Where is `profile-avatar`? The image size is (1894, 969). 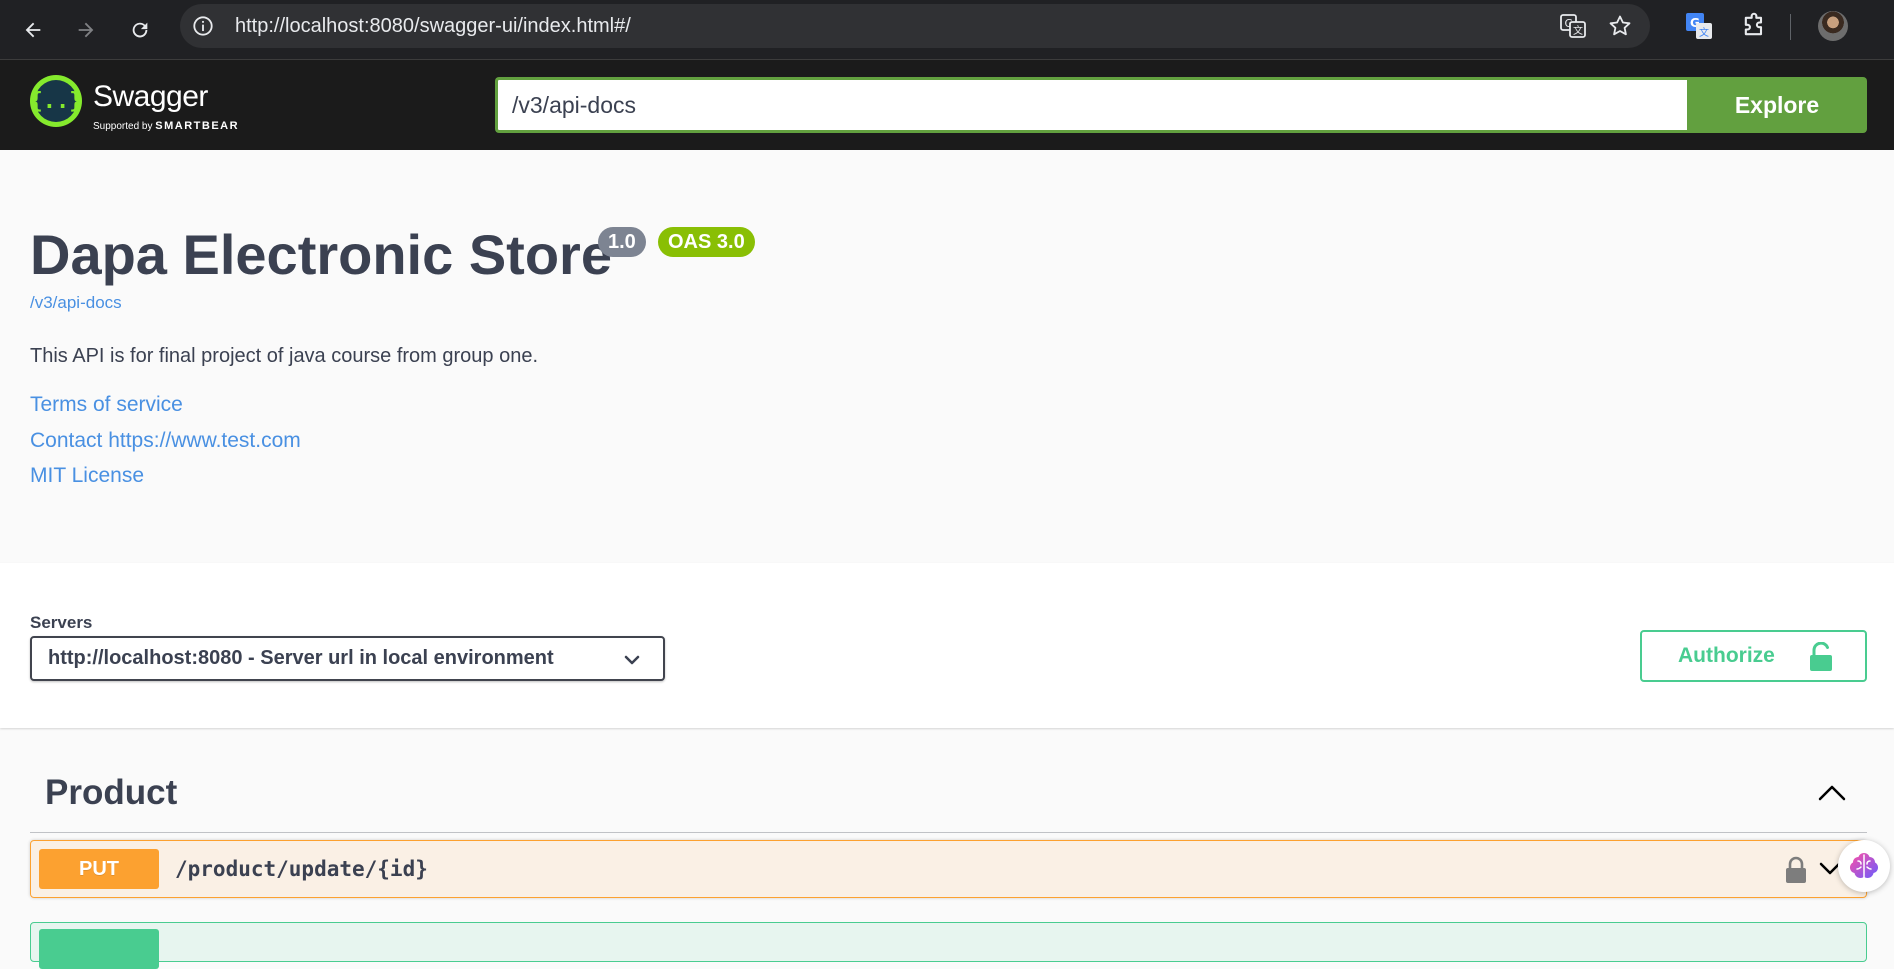
profile-avatar is located at coordinates (1833, 26).